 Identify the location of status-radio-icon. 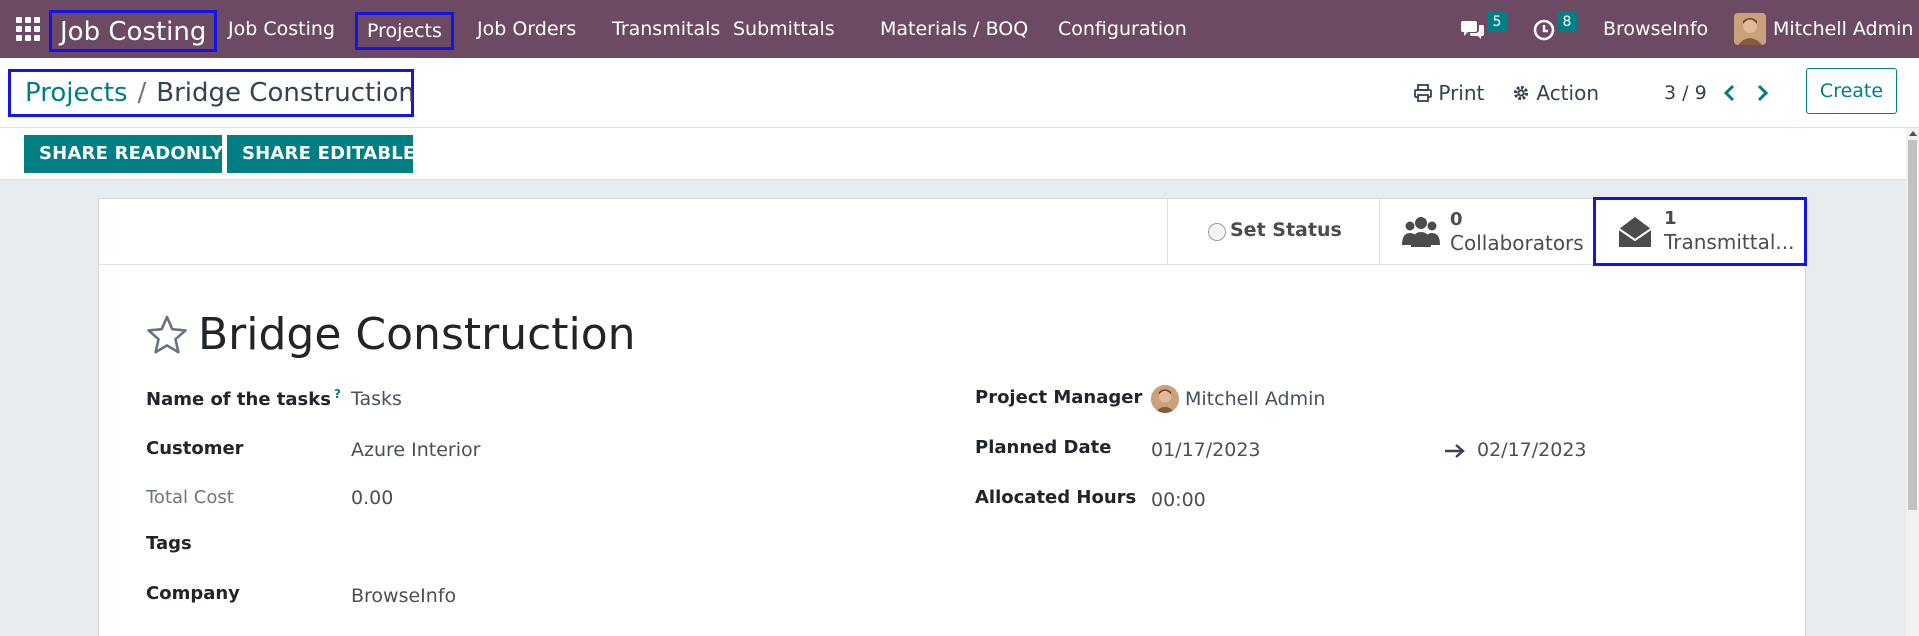
(1217, 232).